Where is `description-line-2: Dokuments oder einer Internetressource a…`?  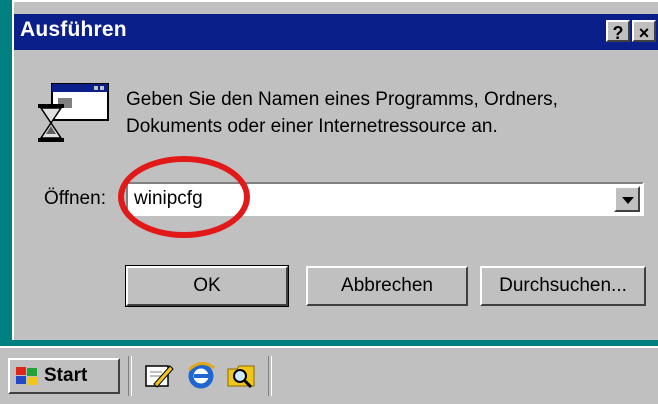 description-line-2: Dokuments oder einer Internetressource a… is located at coordinates (312, 126).